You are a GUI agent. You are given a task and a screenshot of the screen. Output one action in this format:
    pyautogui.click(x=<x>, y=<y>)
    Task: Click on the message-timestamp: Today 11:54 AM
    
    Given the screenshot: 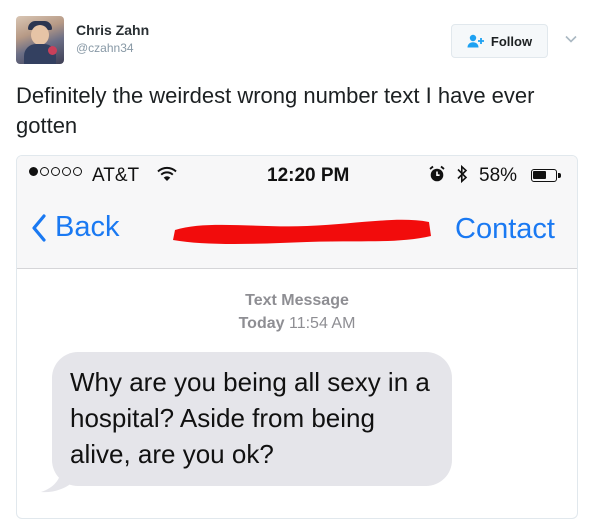 What is the action you would take?
    pyautogui.click(x=297, y=324)
    